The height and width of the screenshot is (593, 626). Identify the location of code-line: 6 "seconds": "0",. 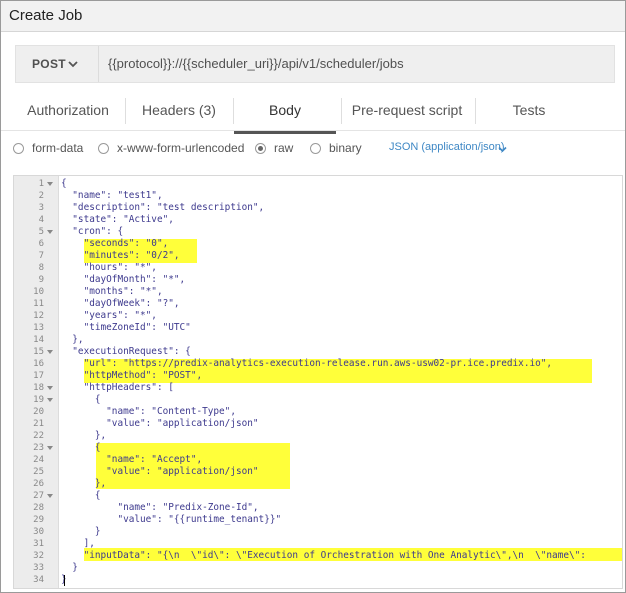
(318, 244).